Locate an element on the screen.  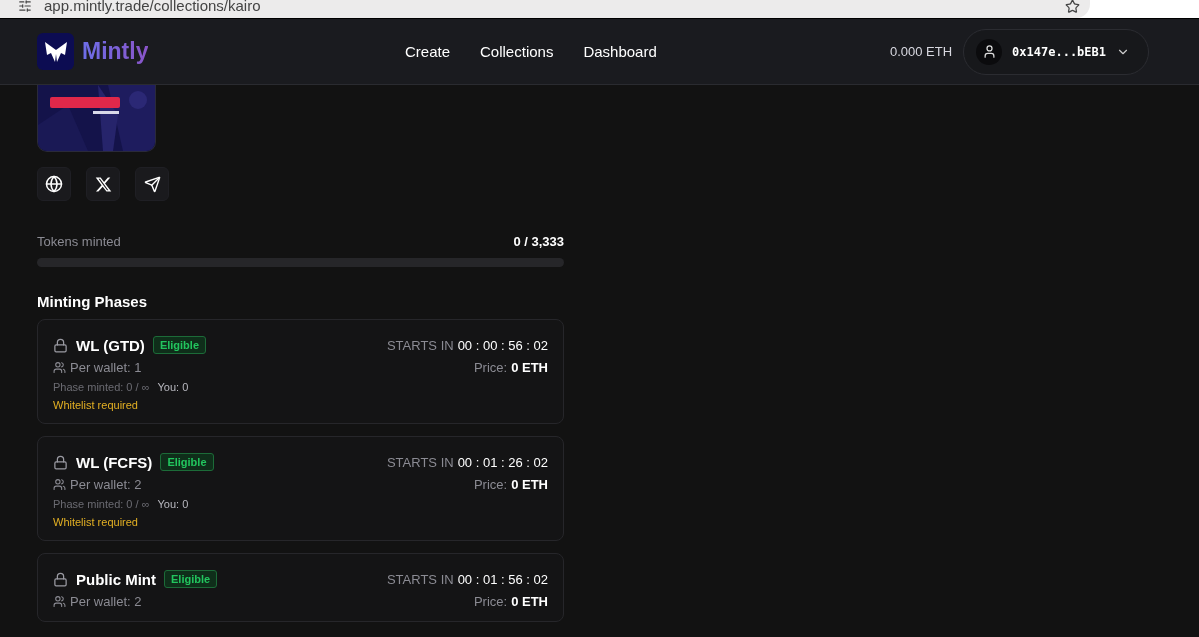
url-text: app.mintly.trade/collections/kairo is located at coordinates (153, 7).